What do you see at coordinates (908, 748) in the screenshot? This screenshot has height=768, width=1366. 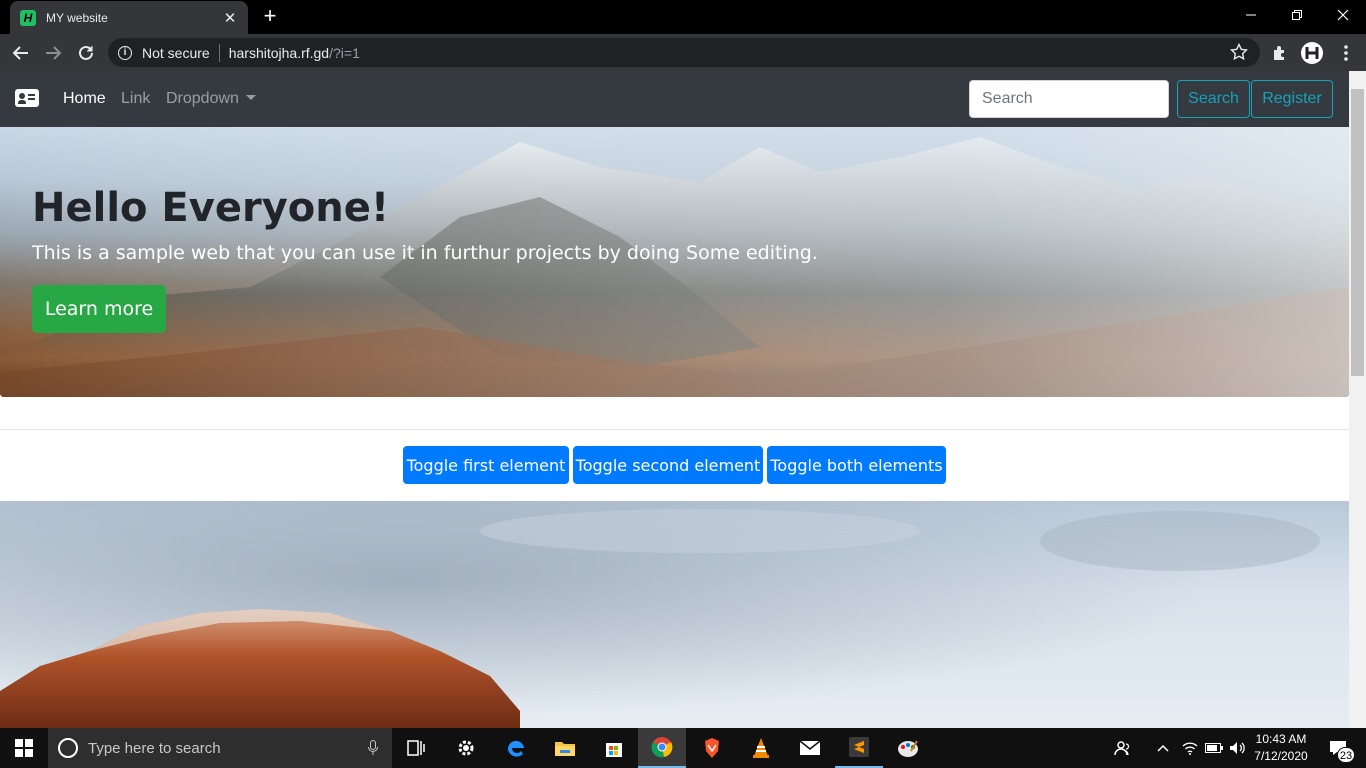 I see `paint-app-icon` at bounding box center [908, 748].